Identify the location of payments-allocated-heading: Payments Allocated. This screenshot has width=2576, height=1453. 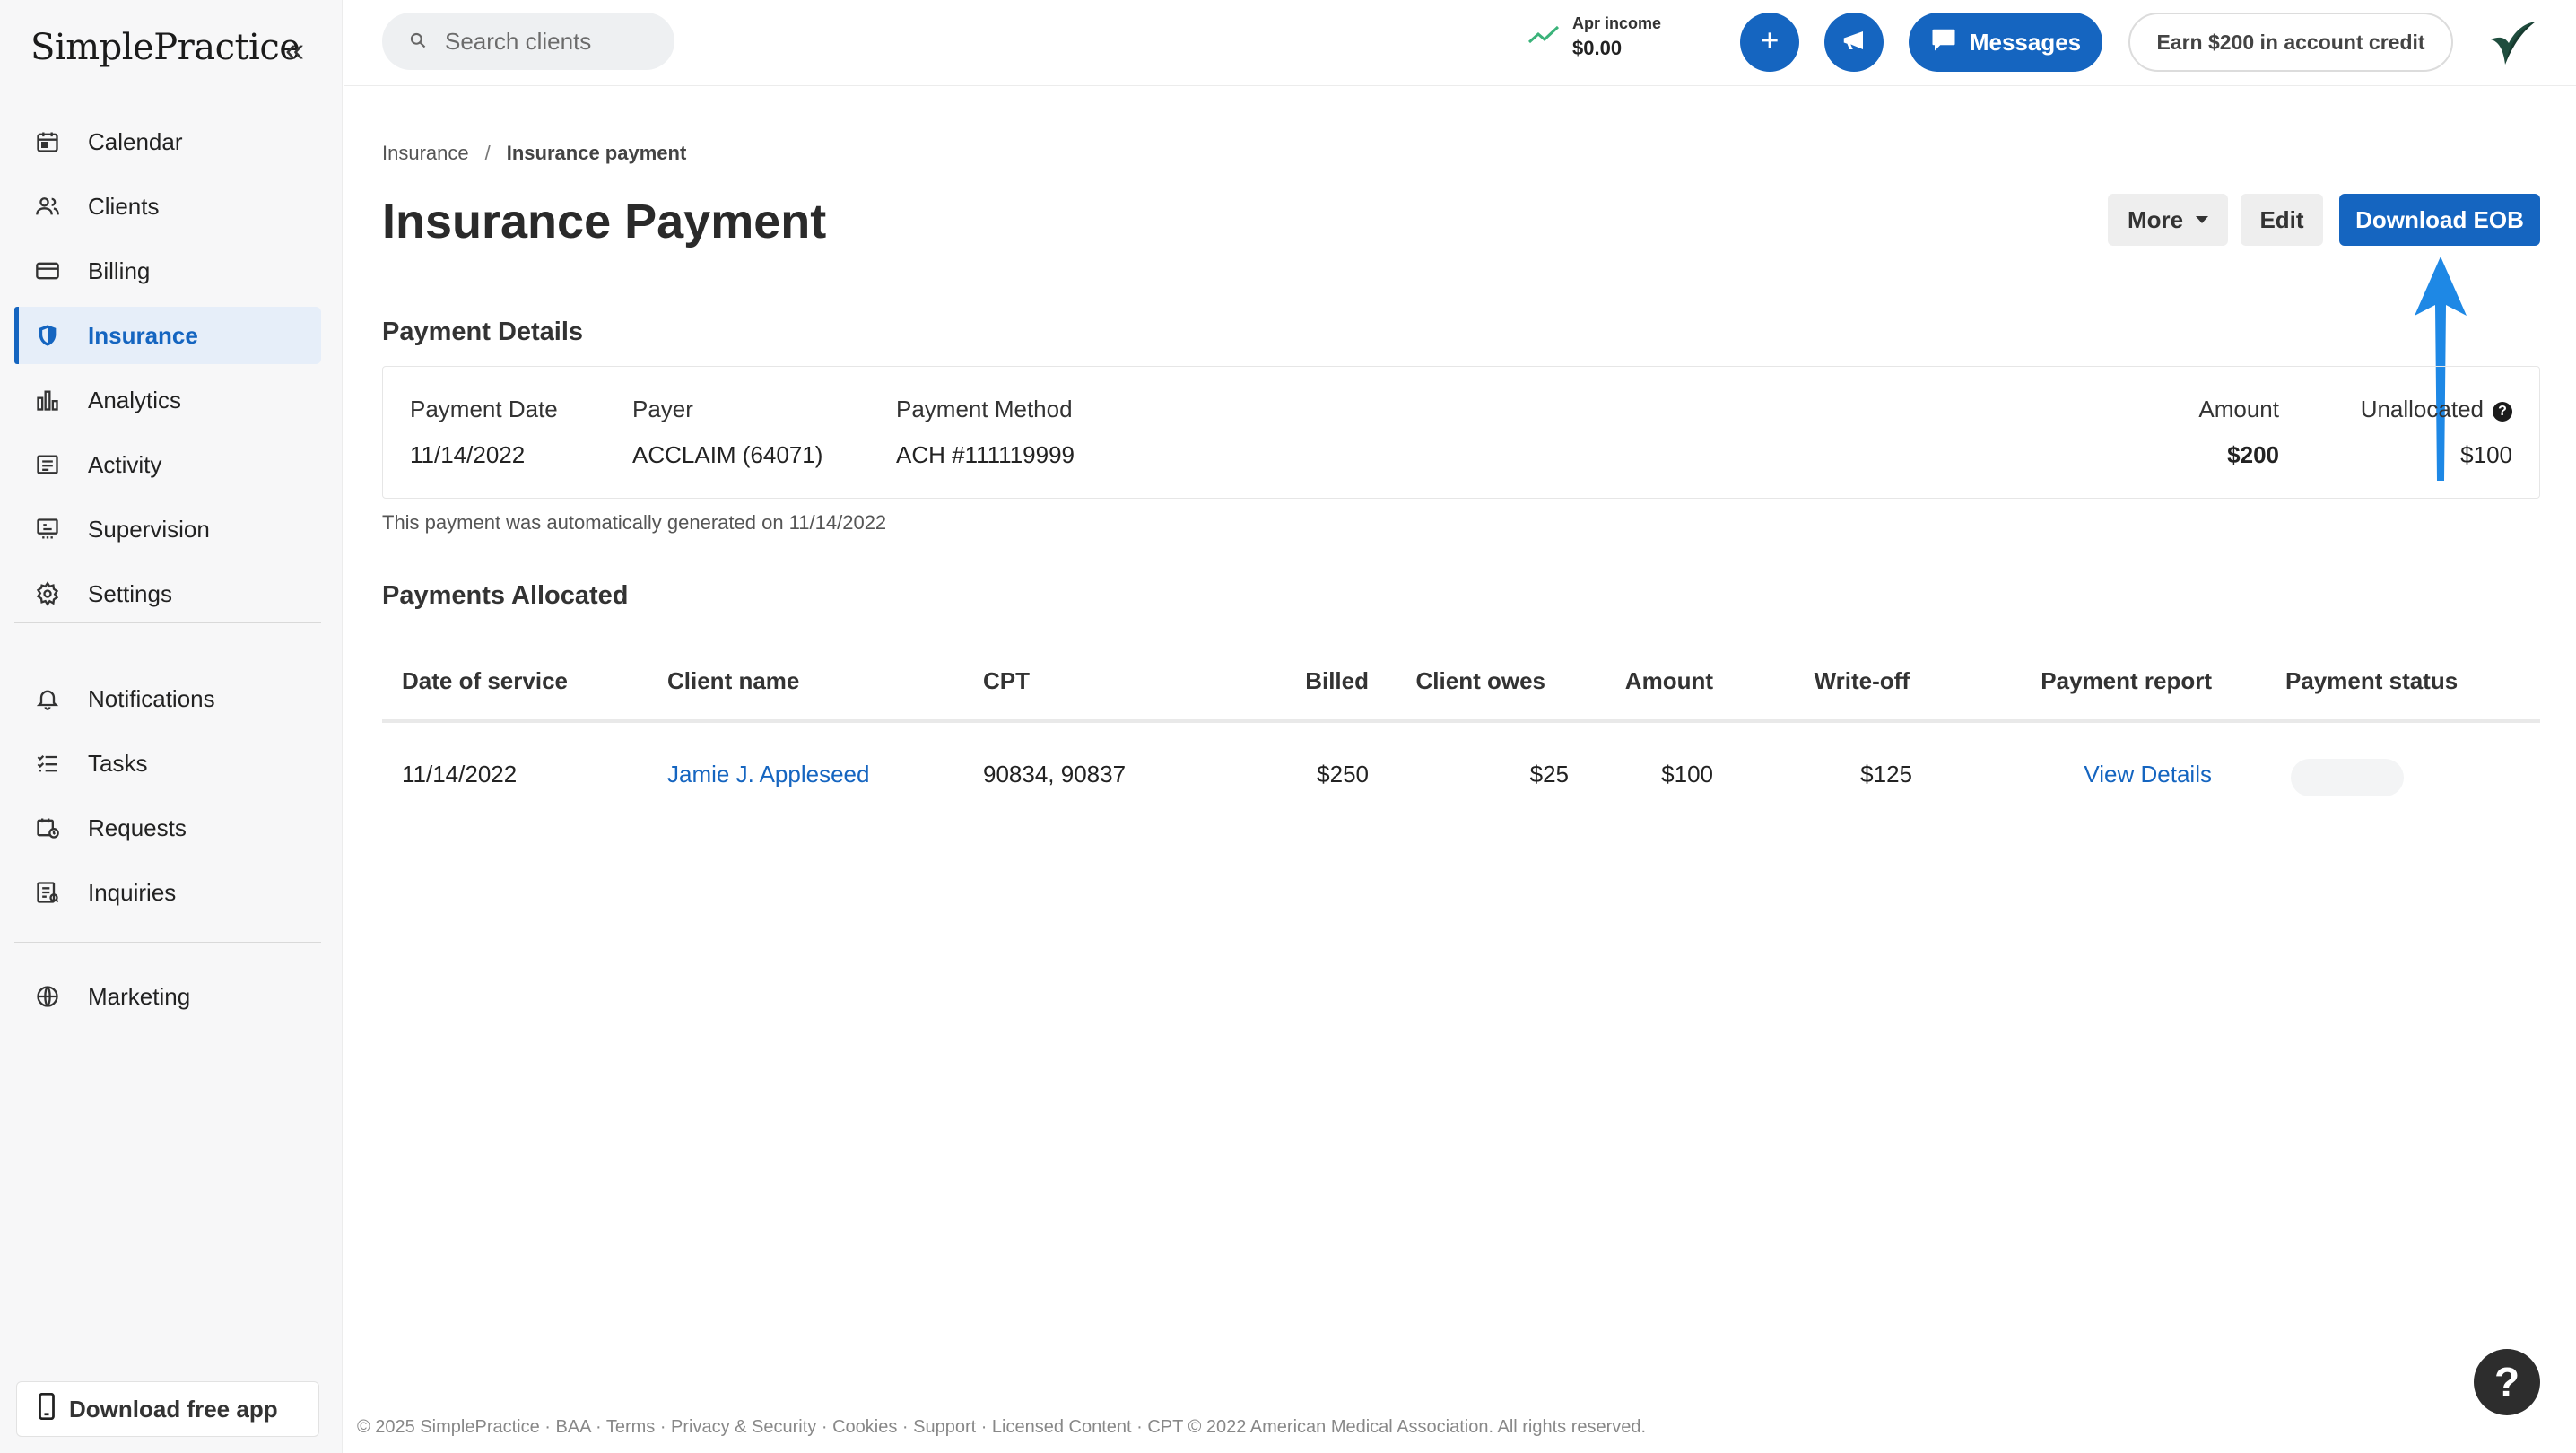
(505, 595).